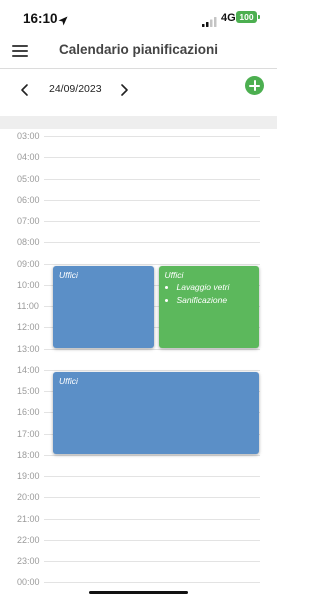 This screenshot has width=320, height=600. Describe the element at coordinates (28, 199) in the screenshot. I see `hour-label: 06:00` at that location.